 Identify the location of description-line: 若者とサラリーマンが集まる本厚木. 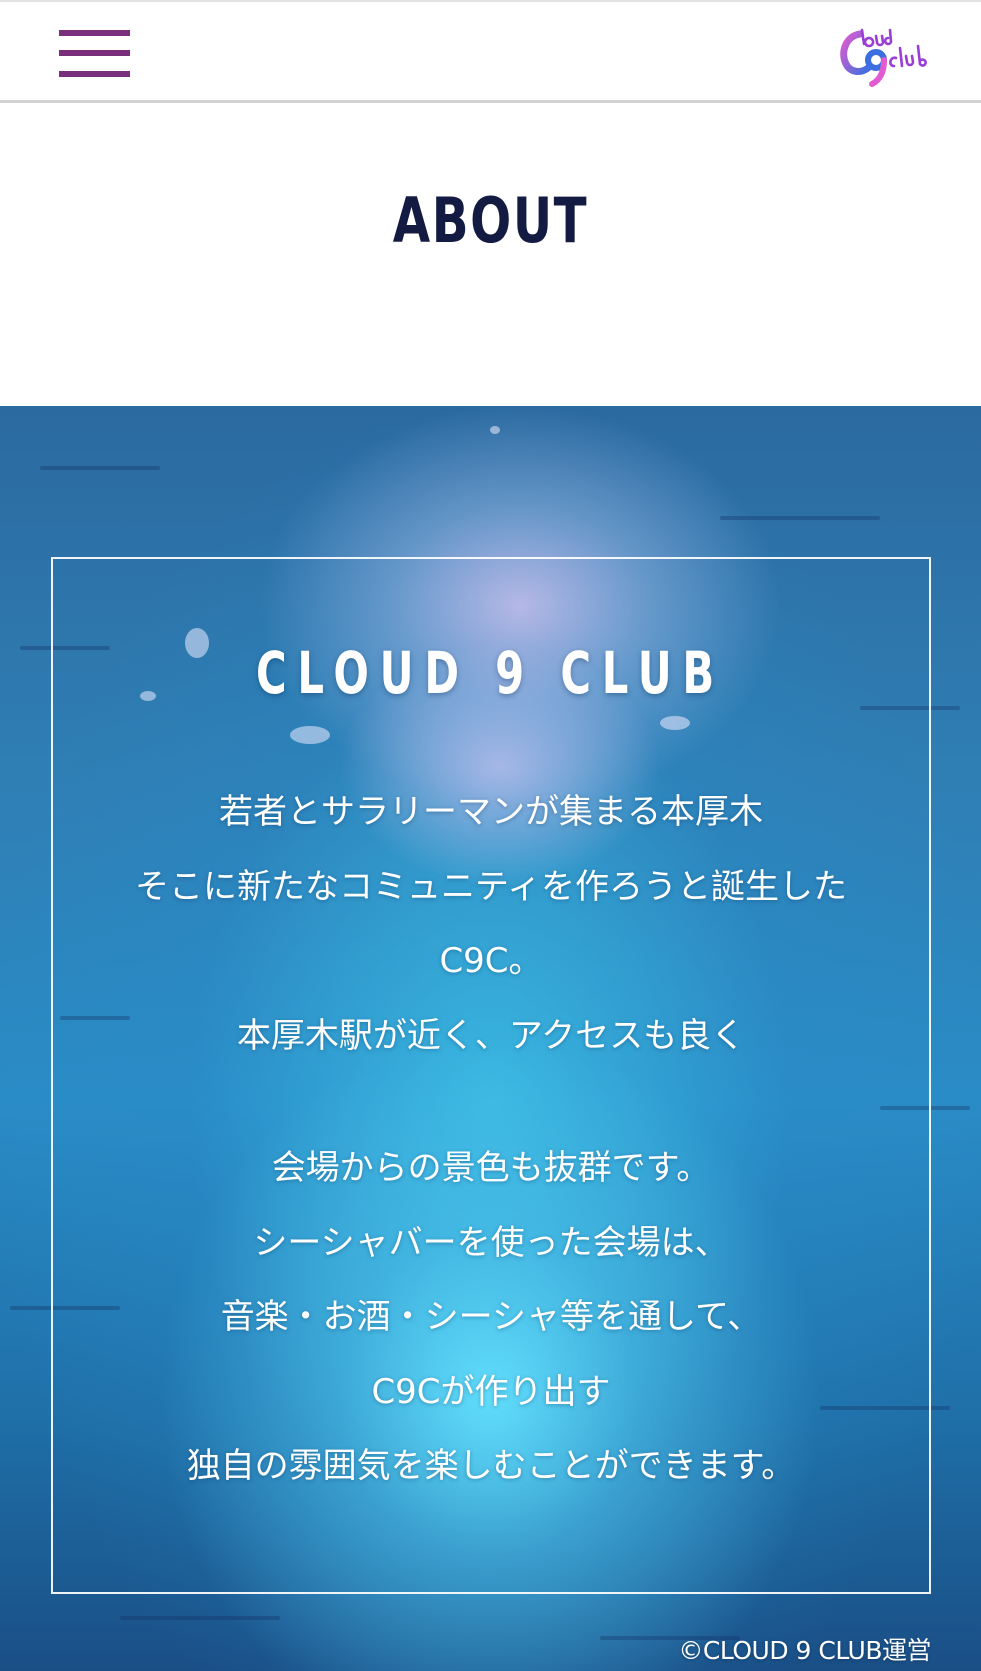
(491, 812).